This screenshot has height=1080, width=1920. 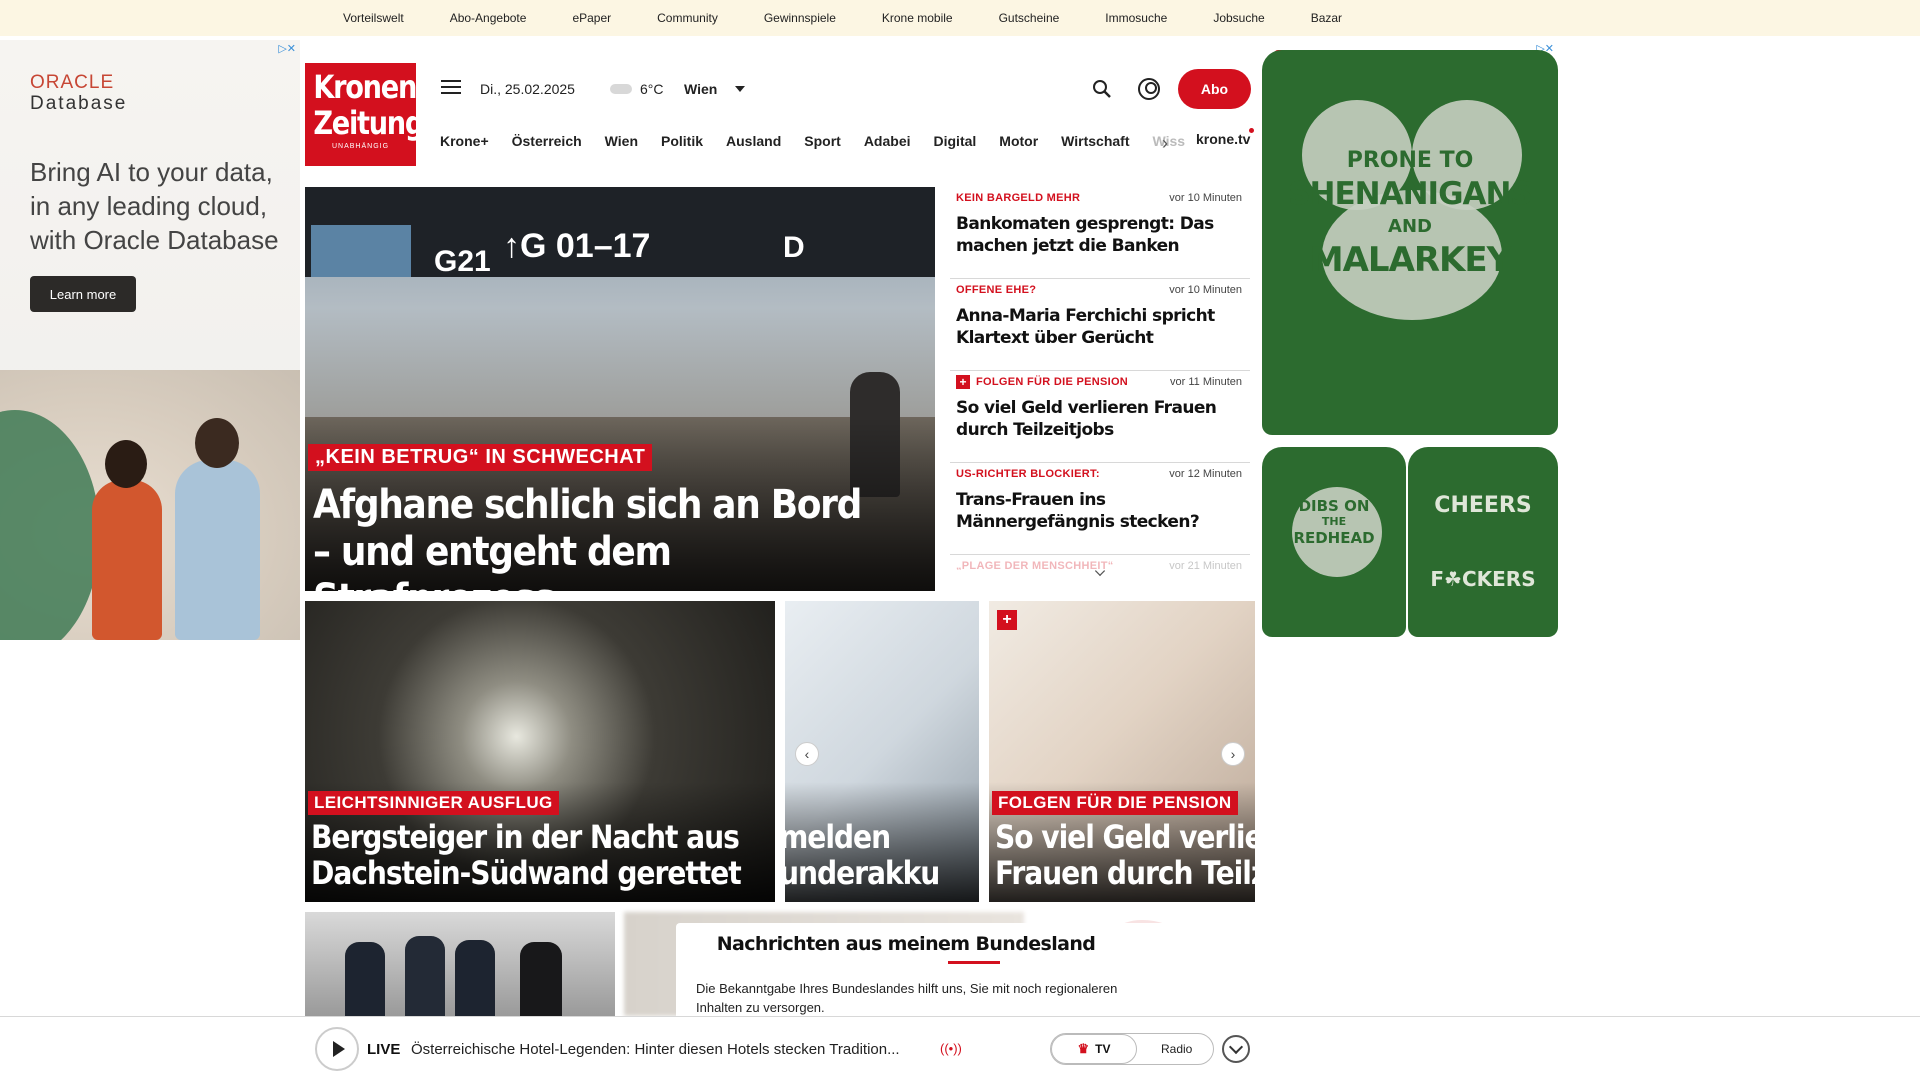 I want to click on nav-wissen: Wiss, so click(x=1169, y=141).